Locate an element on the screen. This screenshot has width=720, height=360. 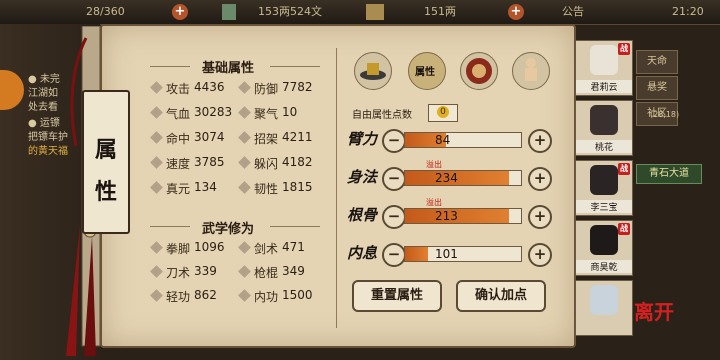
martial-label: 枪棍 is located at coordinates (266, 273).